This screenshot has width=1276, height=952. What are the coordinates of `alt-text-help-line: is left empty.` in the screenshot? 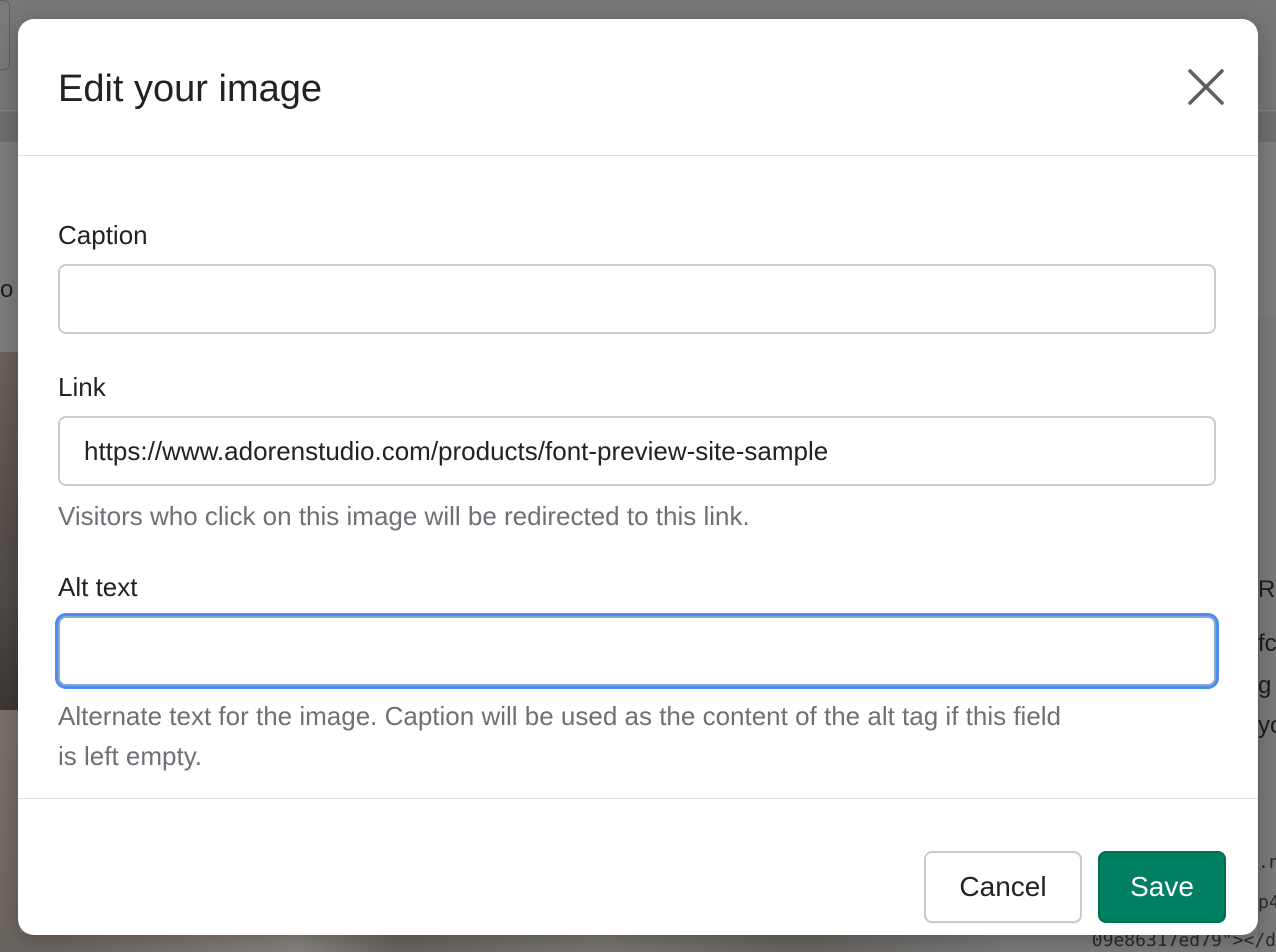 It's located at (130, 756).